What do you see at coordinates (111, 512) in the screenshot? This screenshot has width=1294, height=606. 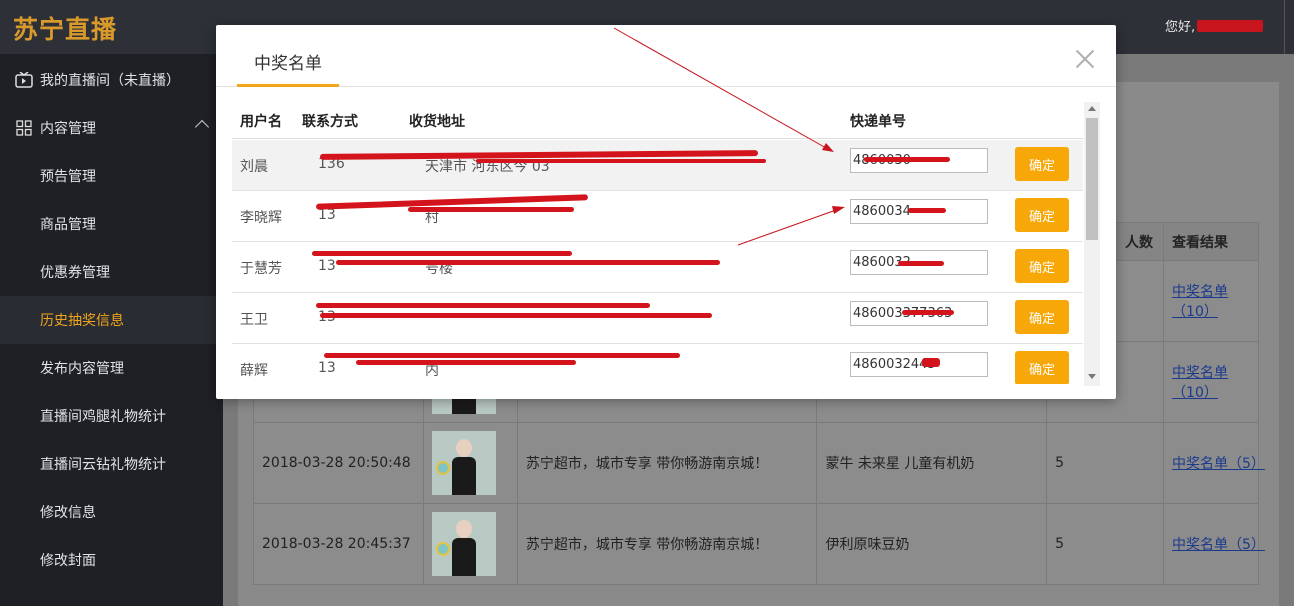 I see `sidebar-item-edit-info: 修改信息` at bounding box center [111, 512].